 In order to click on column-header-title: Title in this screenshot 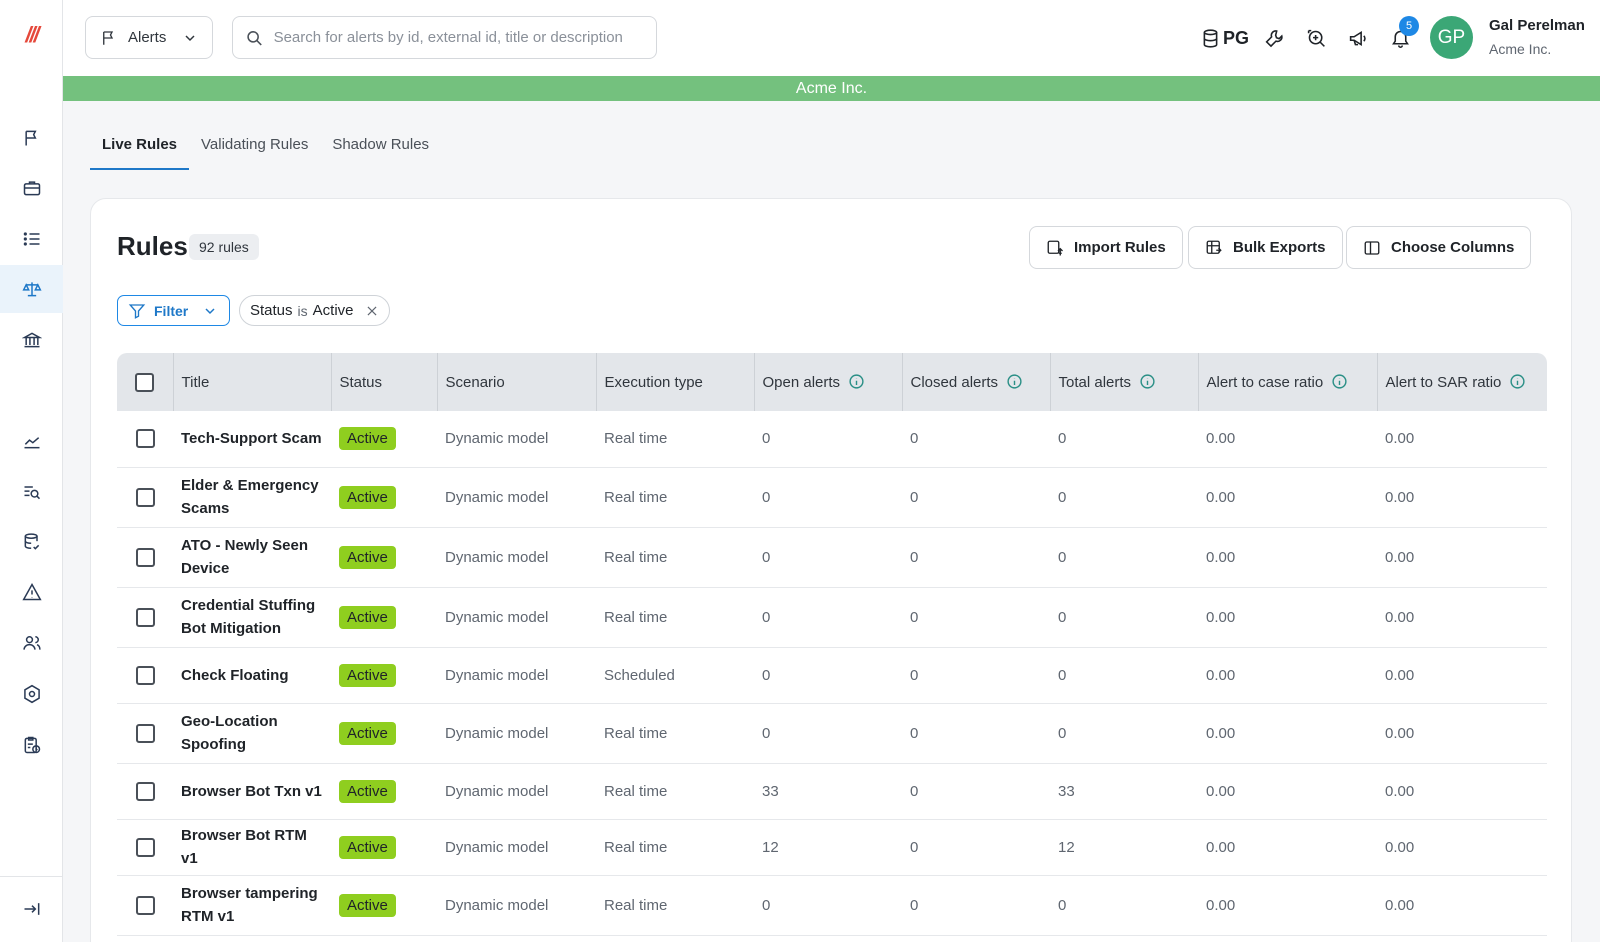, I will do `click(252, 382)`.